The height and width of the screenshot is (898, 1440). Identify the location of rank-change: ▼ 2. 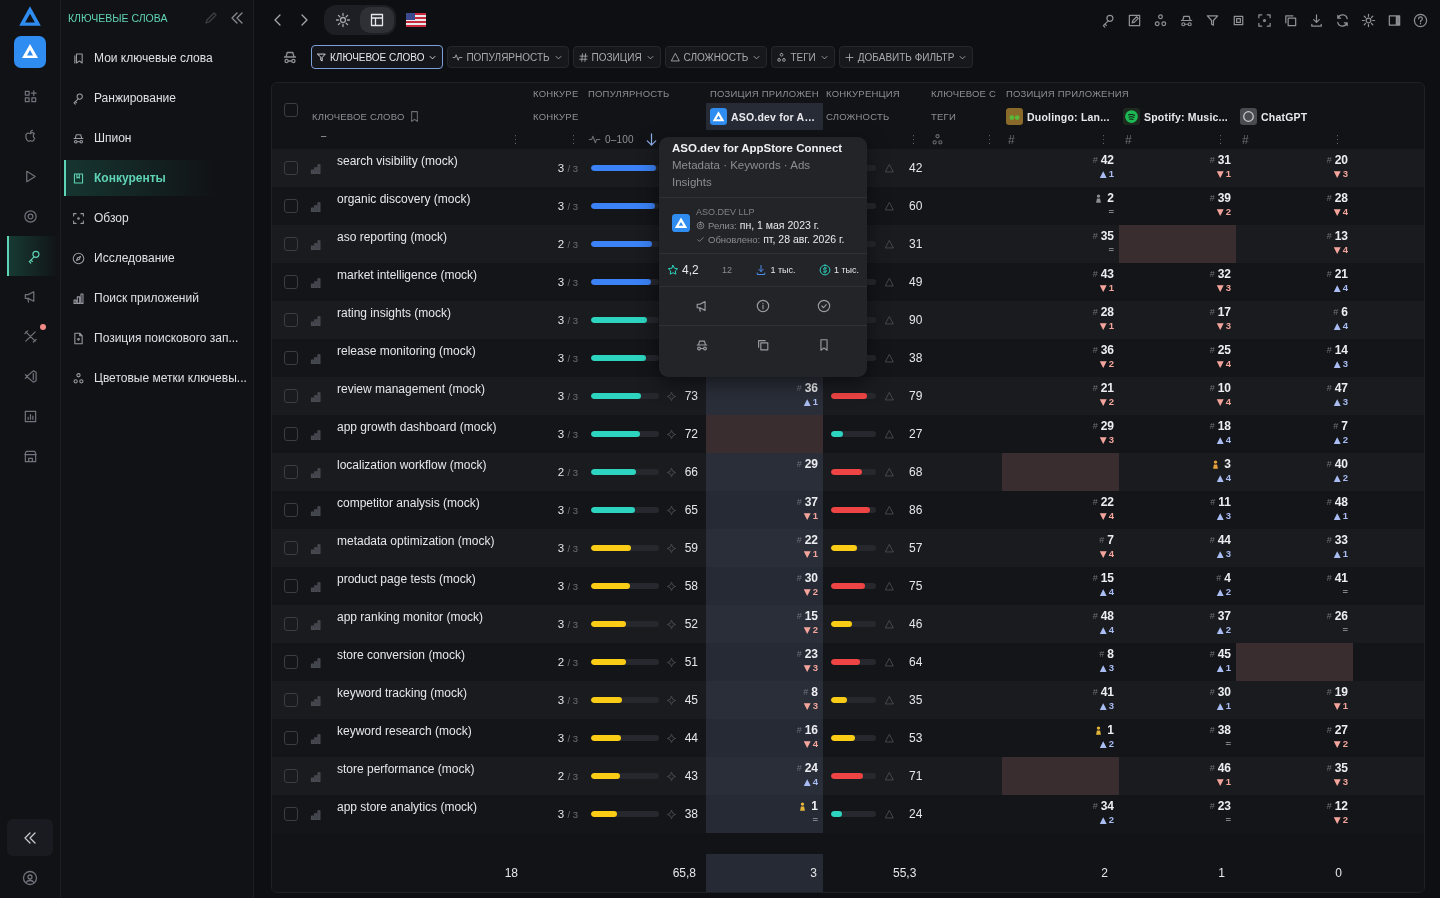
(810, 591).